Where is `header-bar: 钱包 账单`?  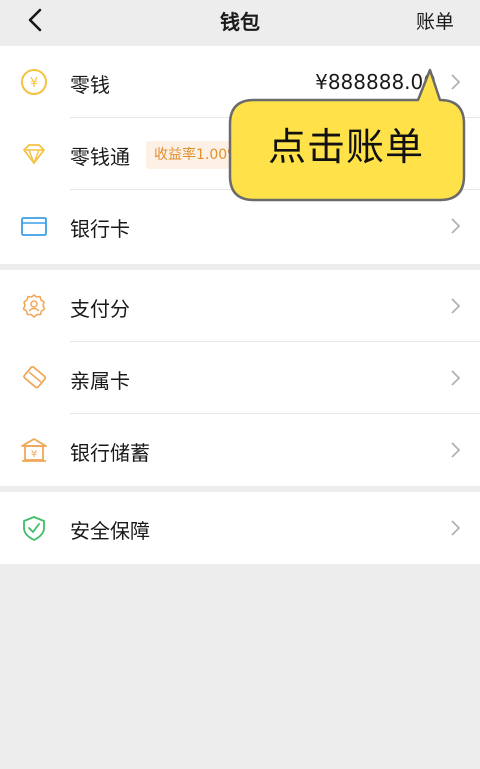 header-bar: 钱包 账单 is located at coordinates (240, 20).